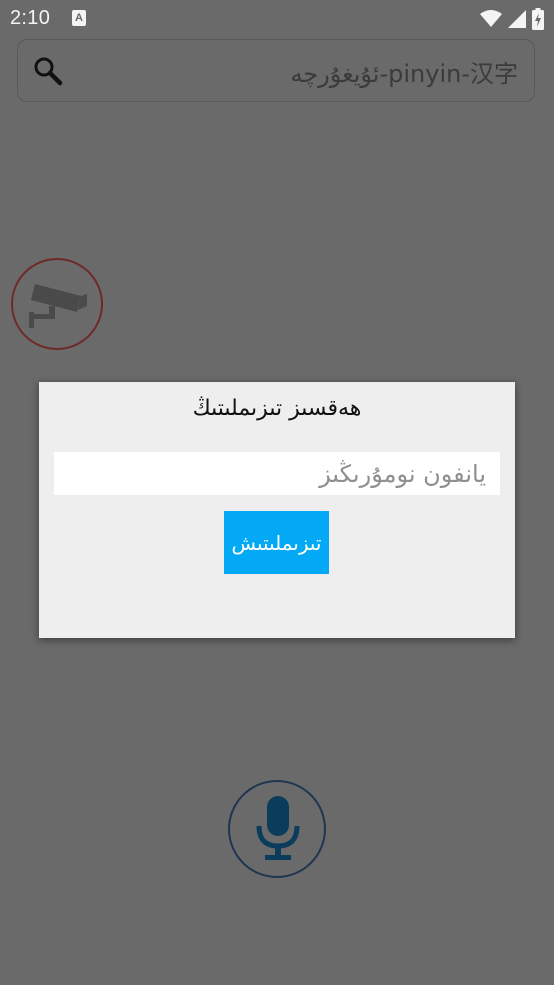  I want to click on dialog-title: ھەقسىز تىزىملىتىڭ, so click(277, 408).